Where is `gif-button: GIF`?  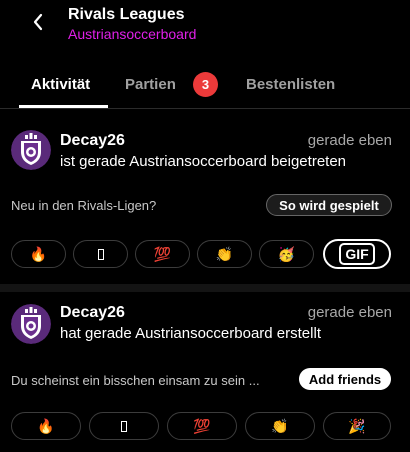 gif-button: GIF is located at coordinates (357, 254).